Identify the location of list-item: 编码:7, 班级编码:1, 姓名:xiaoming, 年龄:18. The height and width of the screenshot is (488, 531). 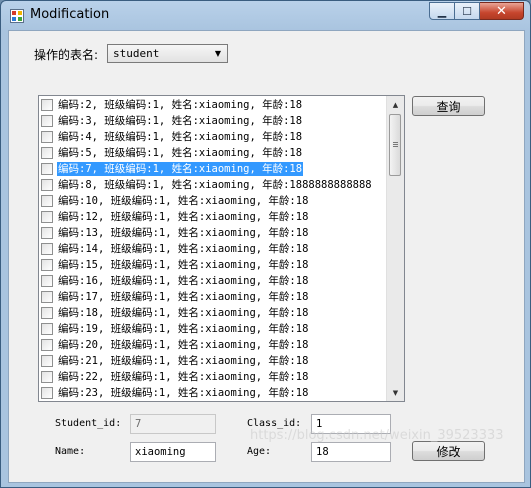
(214, 169).